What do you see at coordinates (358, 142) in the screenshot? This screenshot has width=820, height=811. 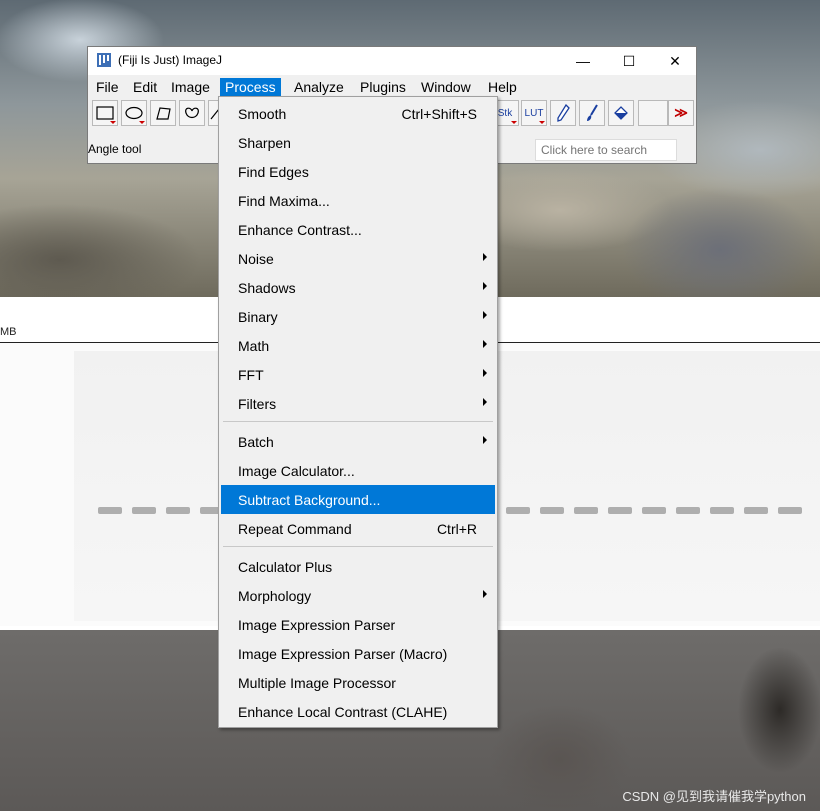 I see `menu-item-sharpen: Sharpen` at bounding box center [358, 142].